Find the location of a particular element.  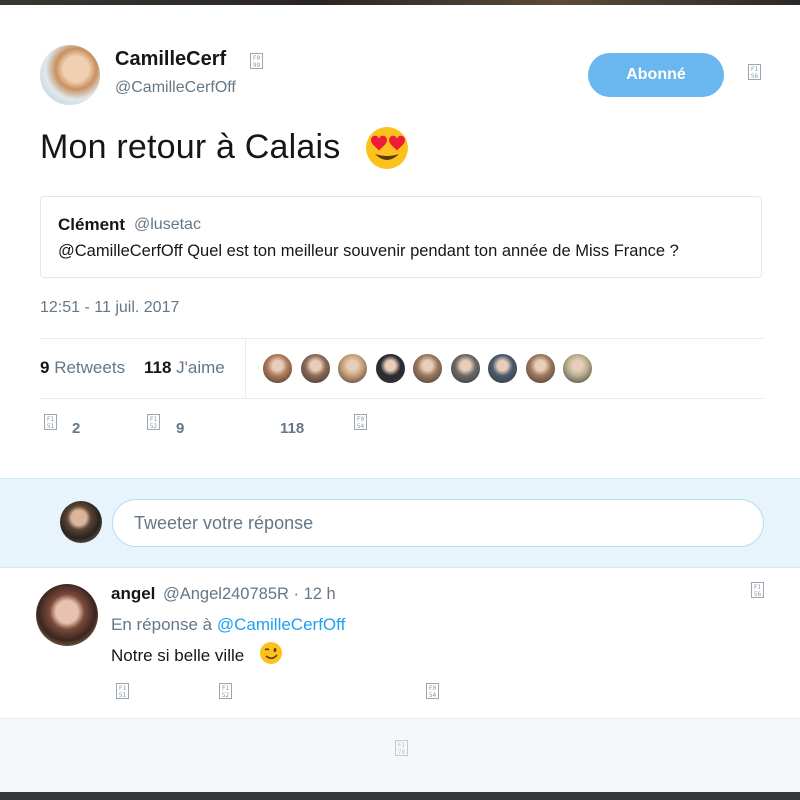

reply-author-avatar is located at coordinates (67, 615).